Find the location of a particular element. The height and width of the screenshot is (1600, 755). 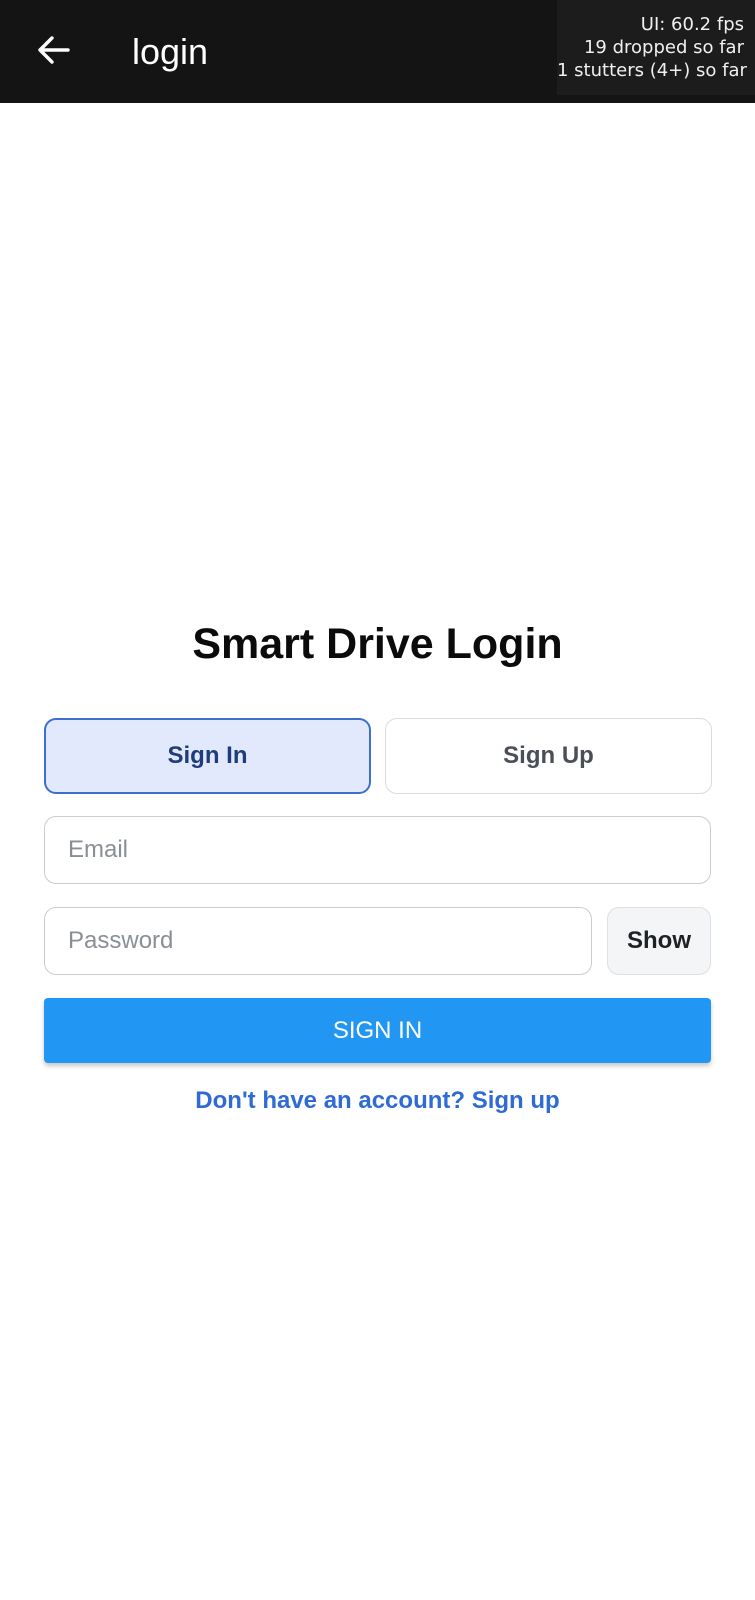

fps-readout: UI: 60.2 fps is located at coordinates (692, 24).